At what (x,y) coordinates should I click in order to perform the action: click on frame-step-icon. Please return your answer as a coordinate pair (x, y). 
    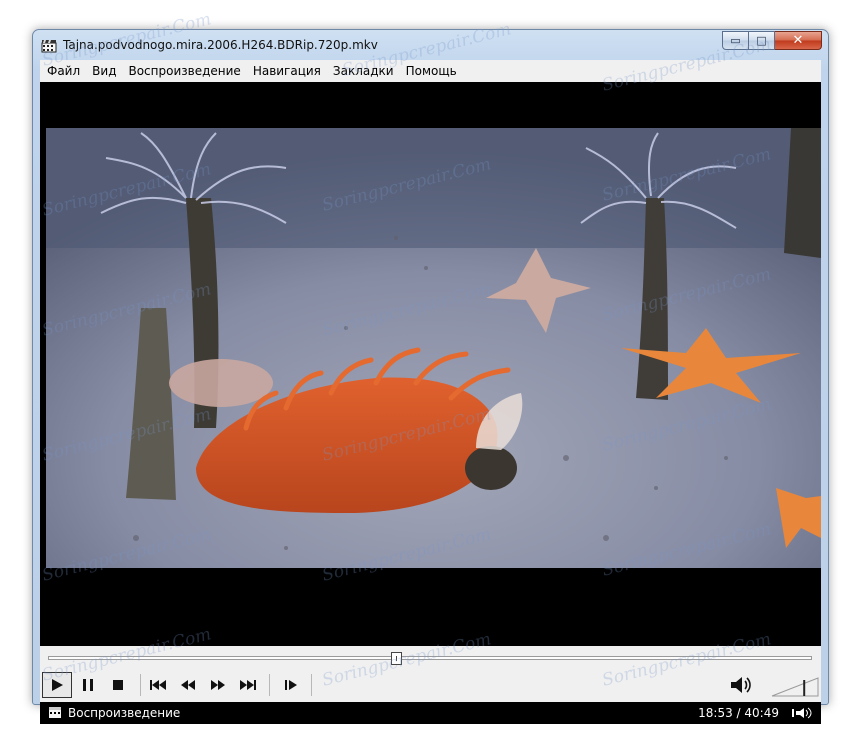
    Looking at the image, I should click on (291, 685).